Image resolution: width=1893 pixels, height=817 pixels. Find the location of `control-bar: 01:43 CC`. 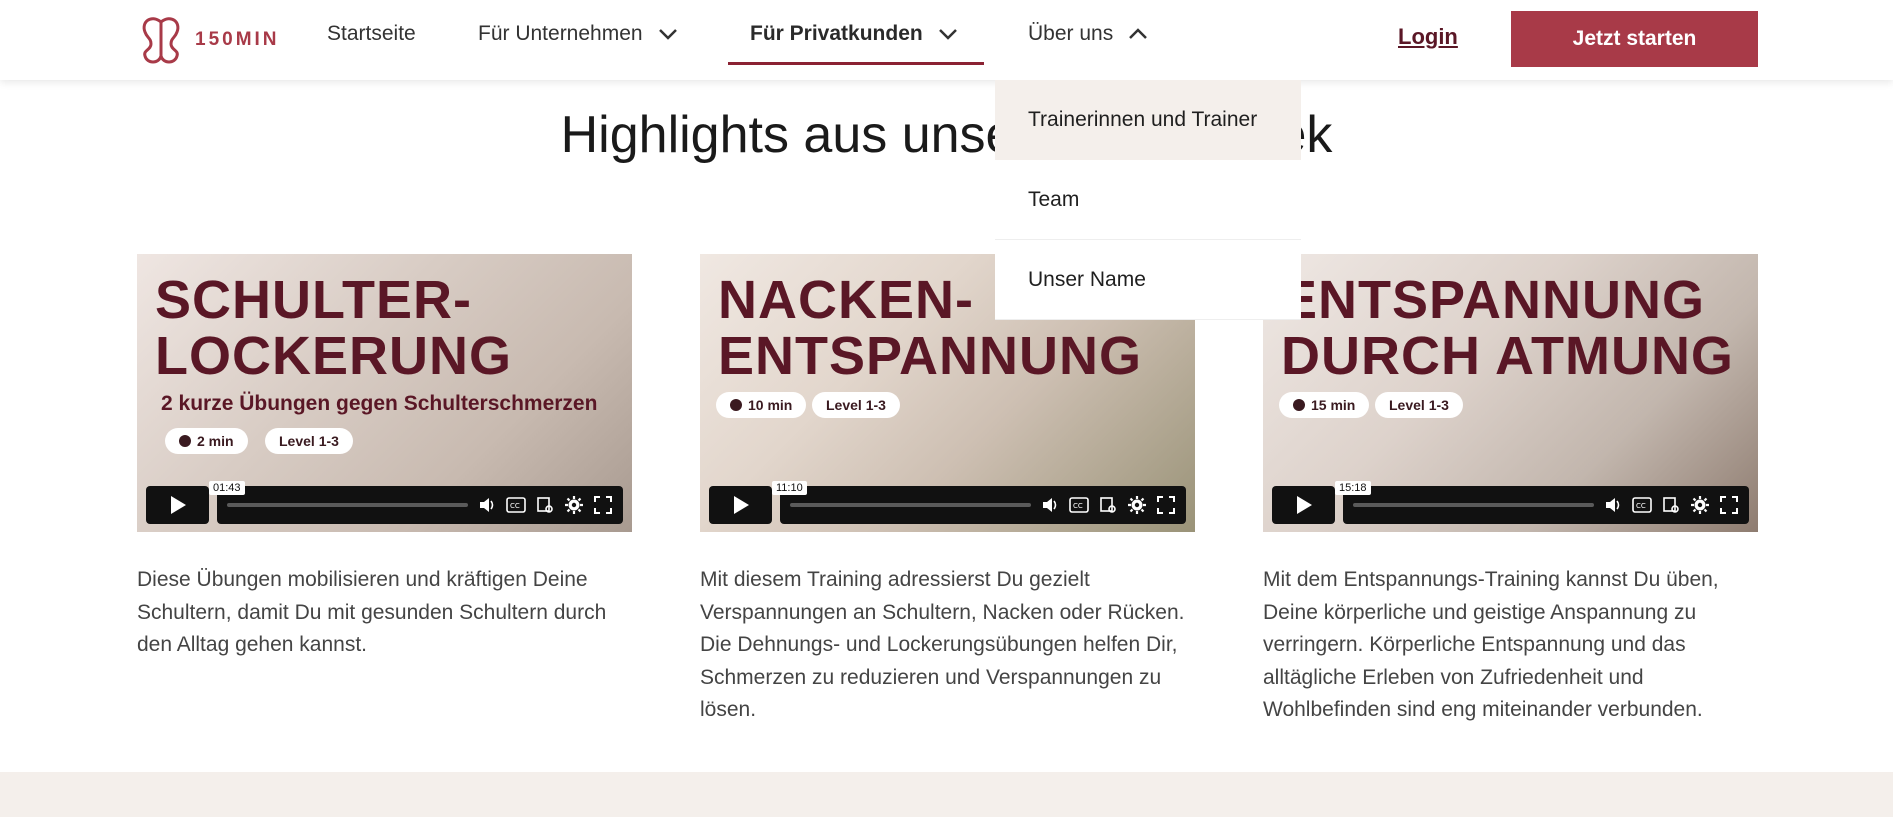

control-bar: 01:43 CC is located at coordinates (416, 502).